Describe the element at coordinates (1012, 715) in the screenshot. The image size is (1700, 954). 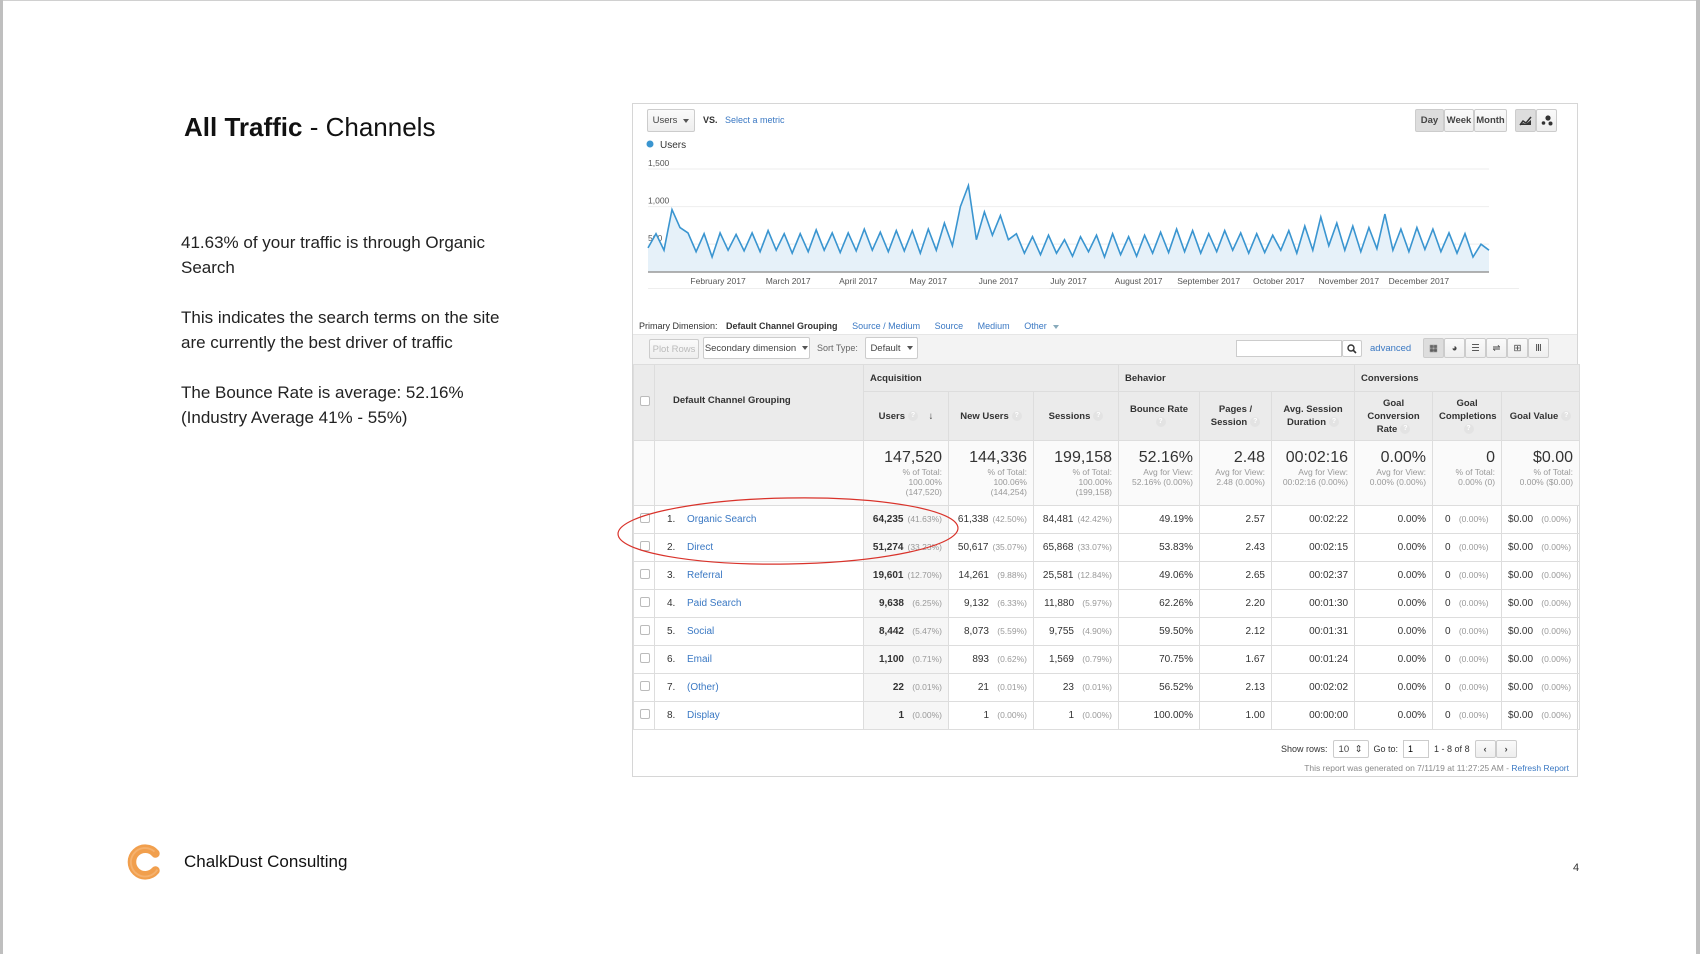
I see `new-users-pct: (0.00%)` at that location.